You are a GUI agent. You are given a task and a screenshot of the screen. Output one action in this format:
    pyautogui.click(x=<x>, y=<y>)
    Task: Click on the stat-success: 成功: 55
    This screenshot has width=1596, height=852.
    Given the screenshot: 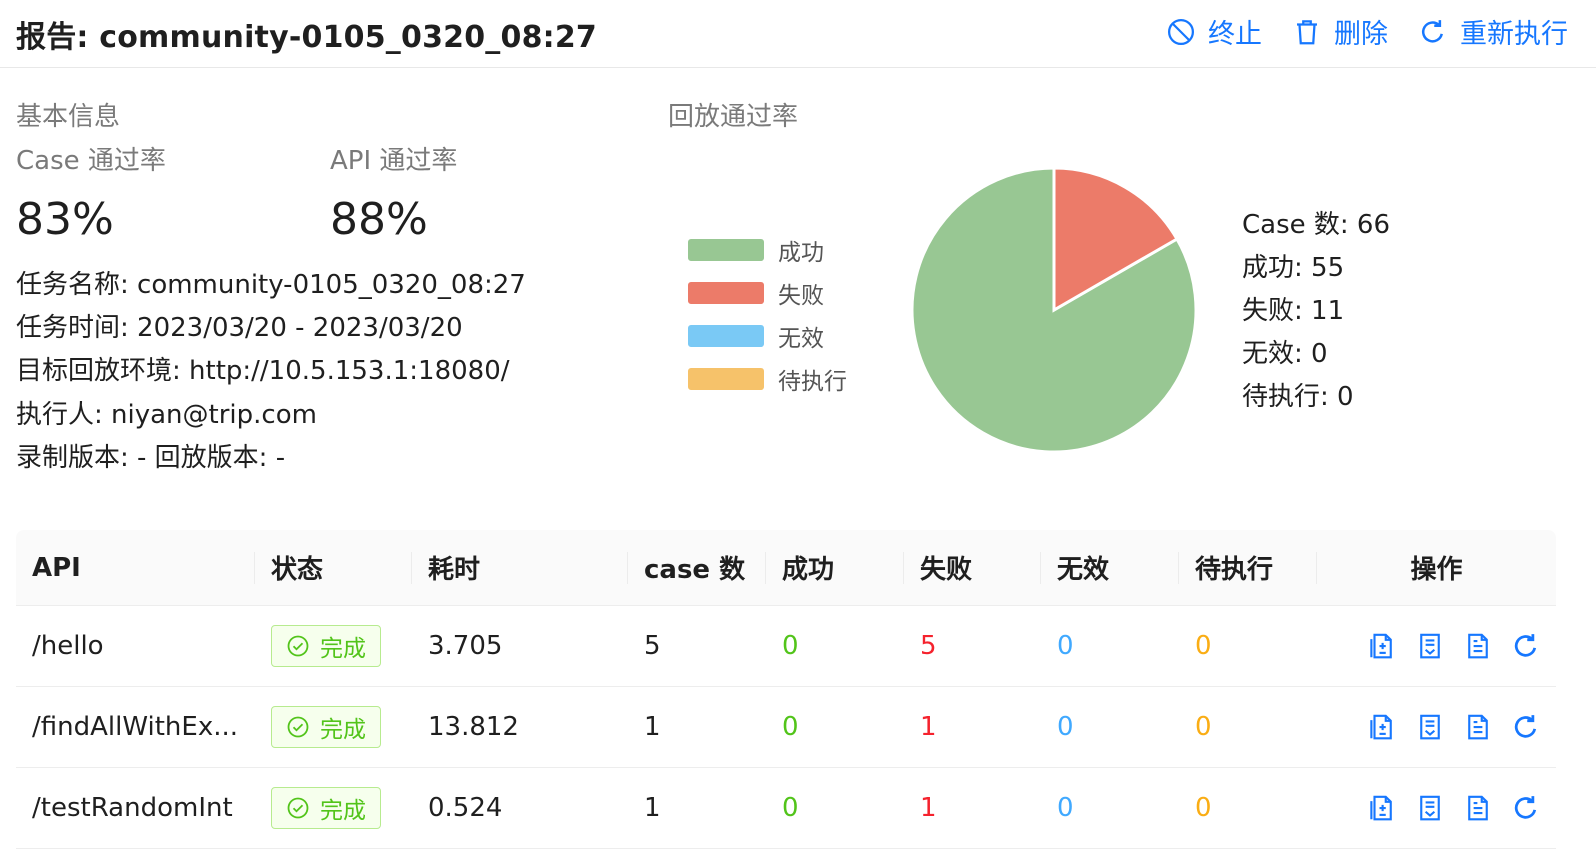 What is the action you would take?
    pyautogui.click(x=1293, y=268)
    